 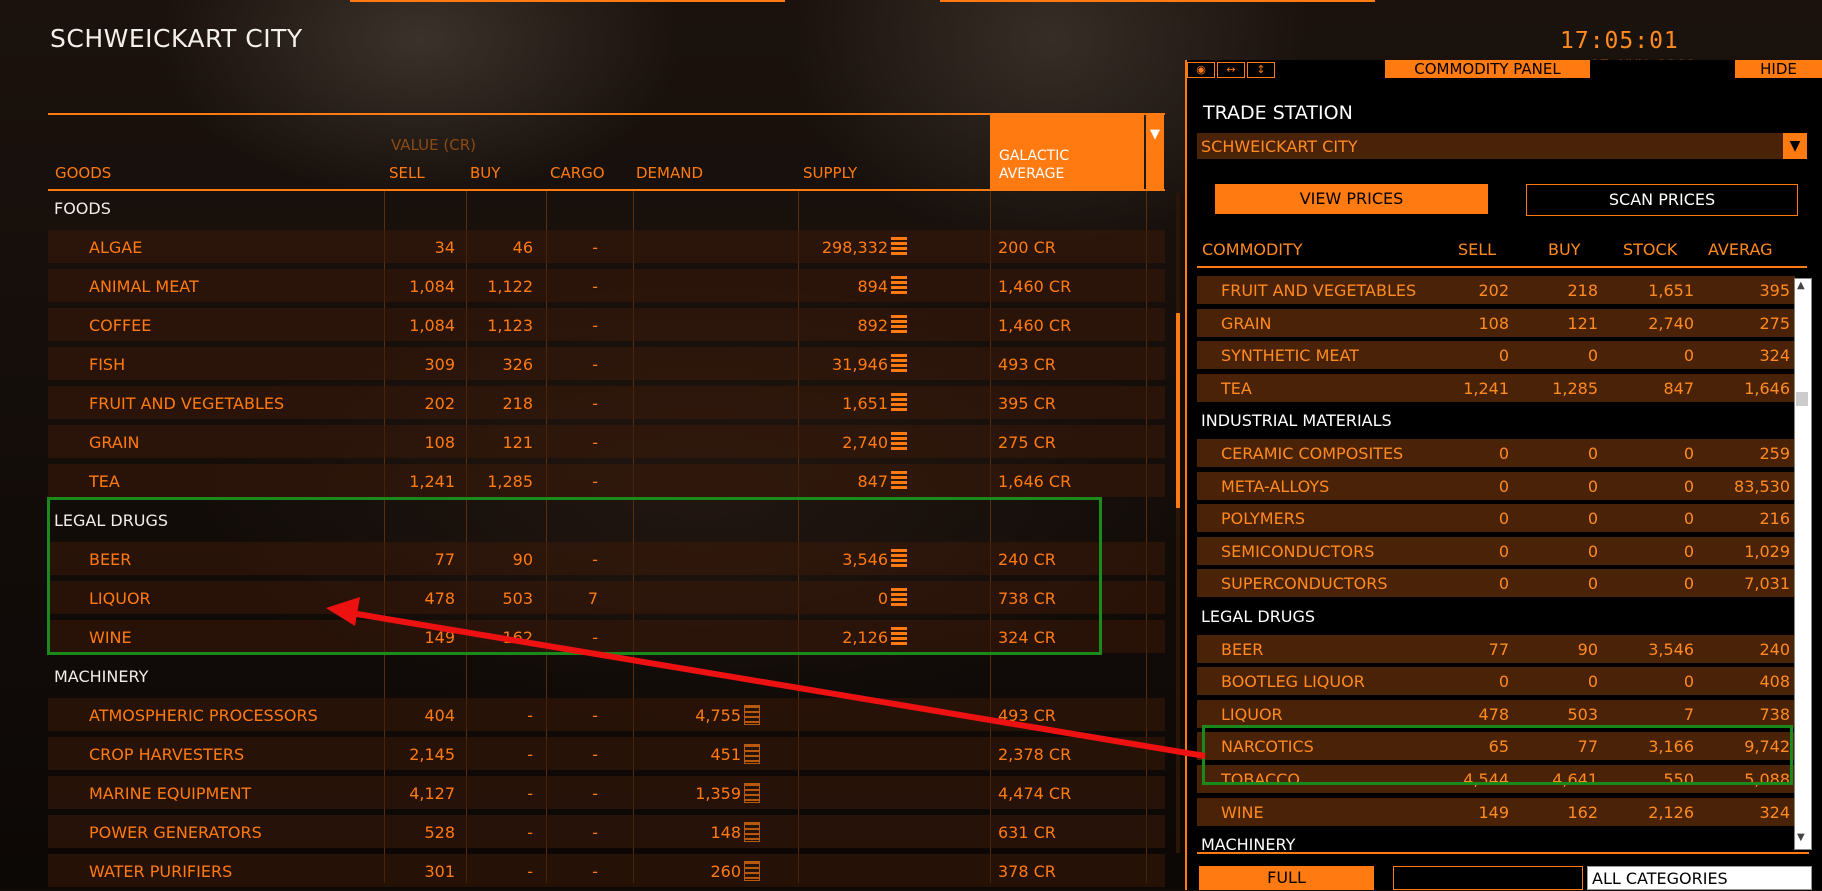 What do you see at coordinates (606, 792) in the screenshot?
I see `table-row: MARINE EQUIPMENT 4,127 - - 1,359 4,474 CR` at bounding box center [606, 792].